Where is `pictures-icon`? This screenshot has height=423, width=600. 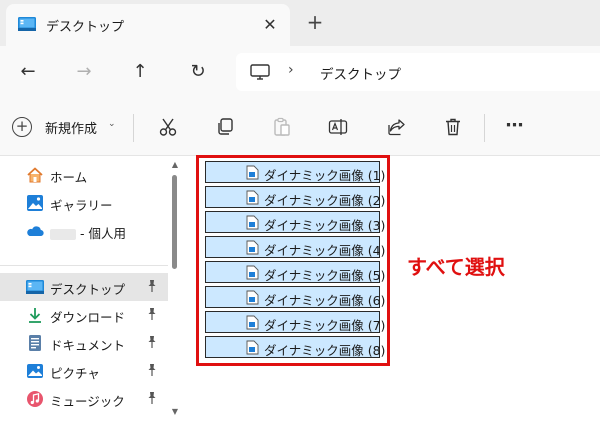
pictures-icon is located at coordinates (35, 371).